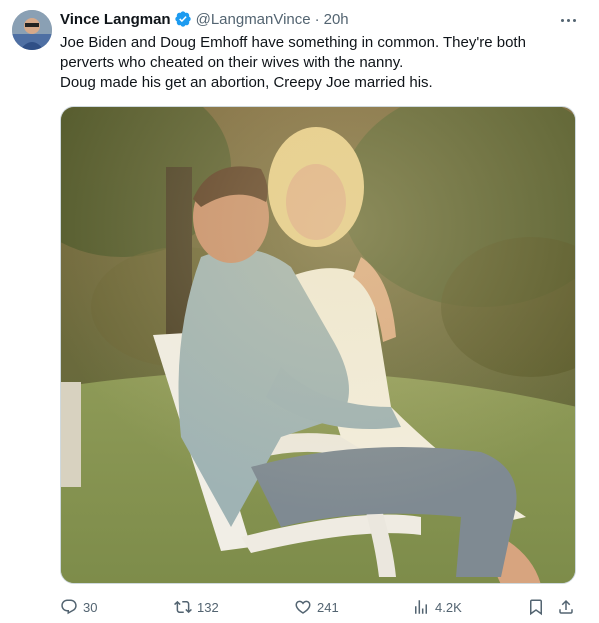  I want to click on author-handle: @LangmanVince, so click(253, 19).